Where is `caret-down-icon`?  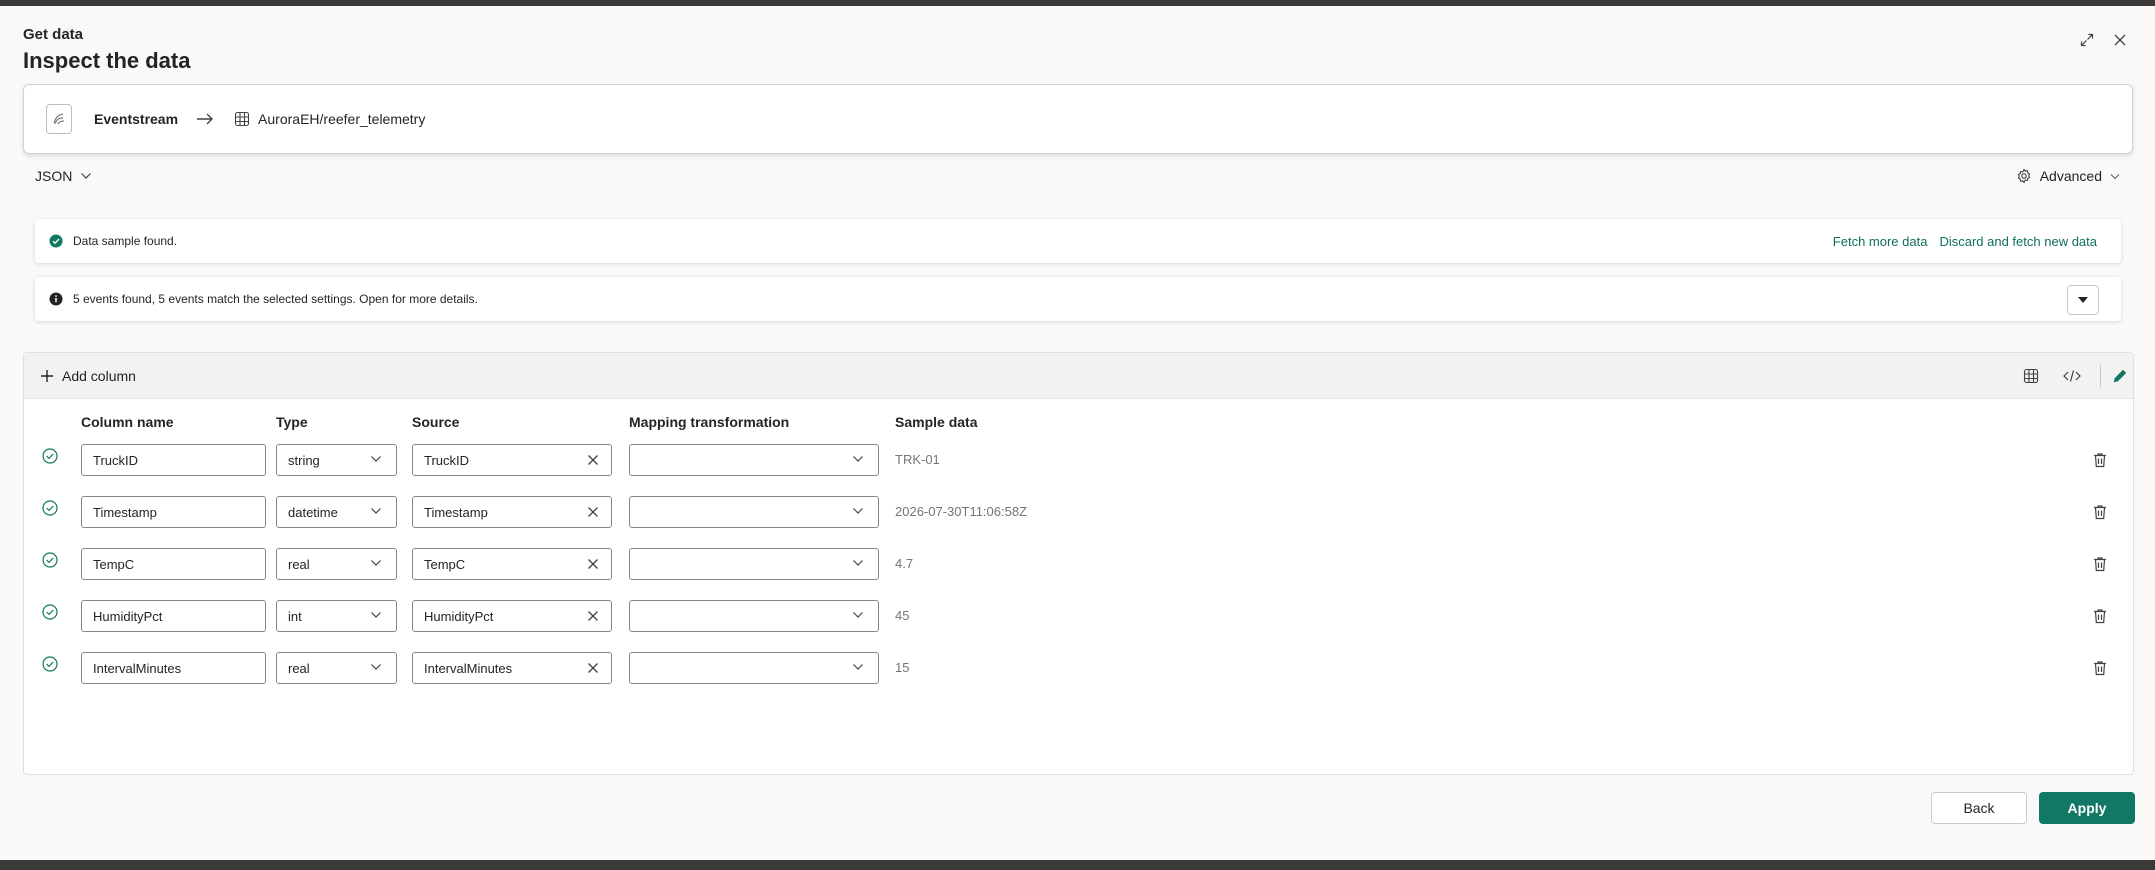 caret-down-icon is located at coordinates (2083, 300).